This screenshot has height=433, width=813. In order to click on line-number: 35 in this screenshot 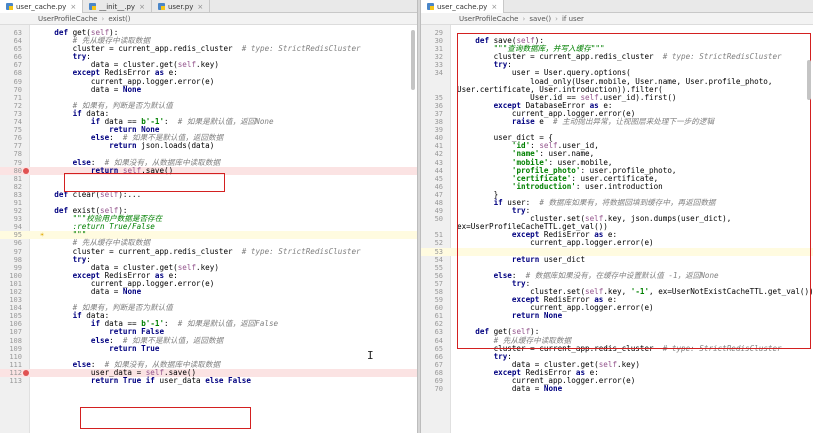, I will do `click(432, 98)`.